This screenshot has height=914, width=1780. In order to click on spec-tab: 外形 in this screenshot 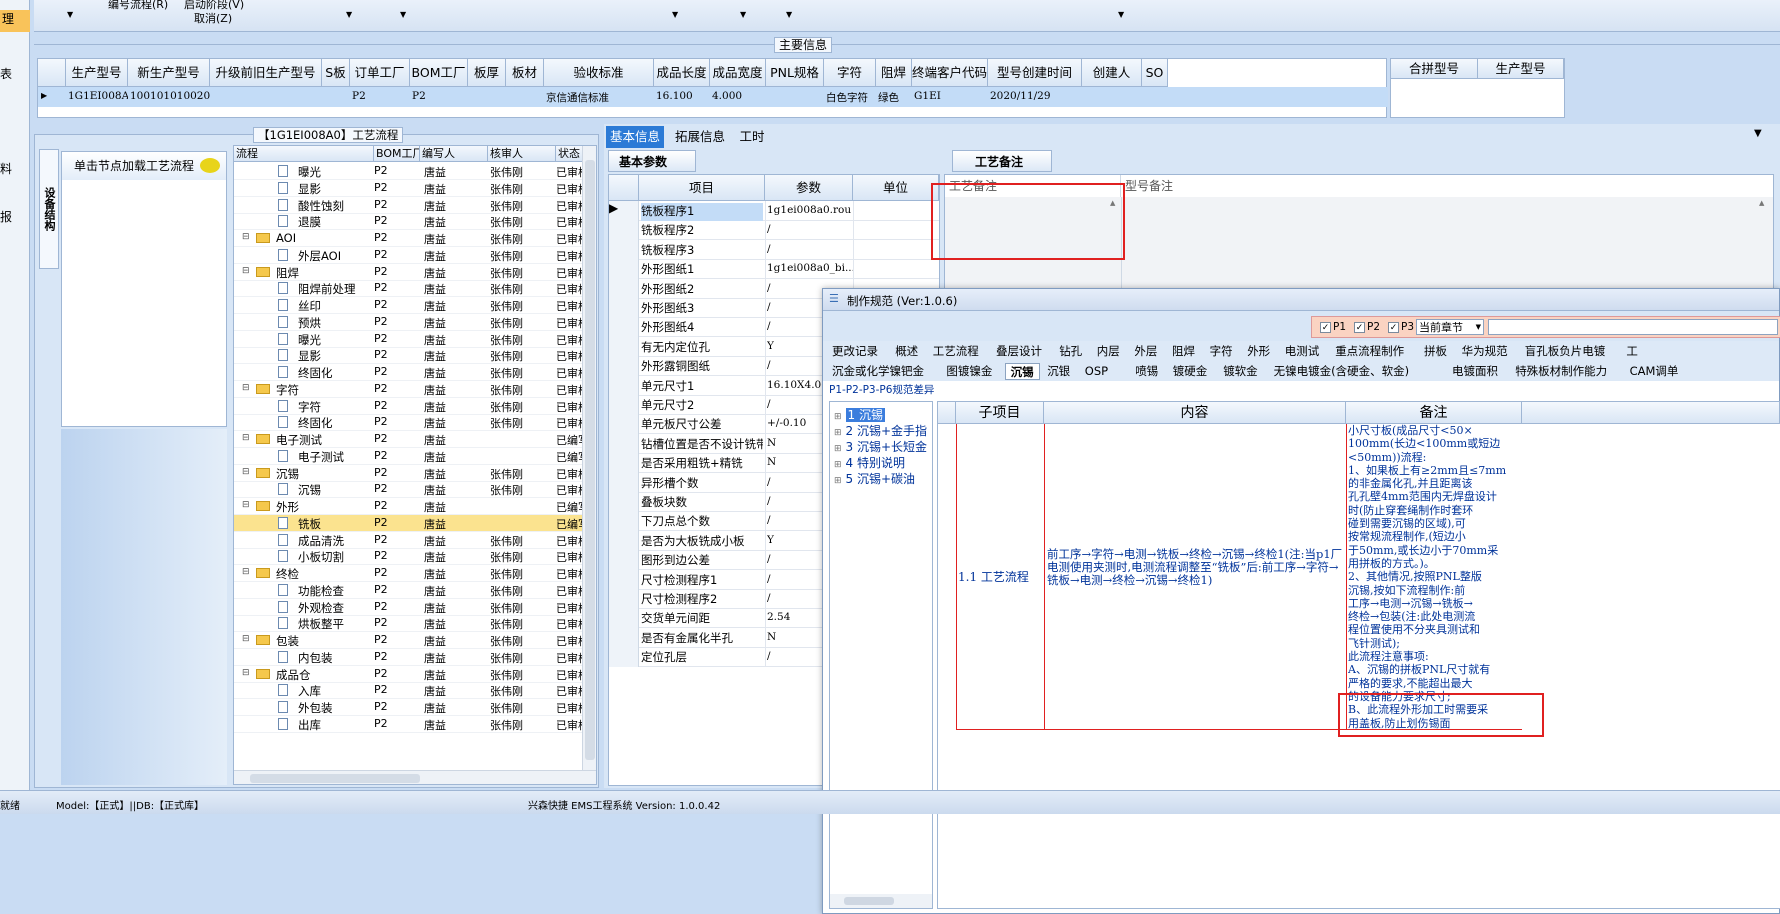, I will do `click(1258, 351)`.